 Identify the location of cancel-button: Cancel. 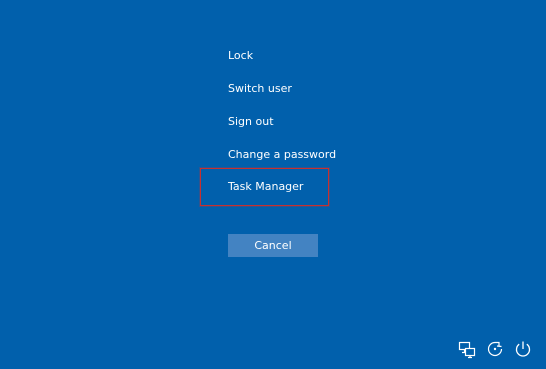
(273, 245).